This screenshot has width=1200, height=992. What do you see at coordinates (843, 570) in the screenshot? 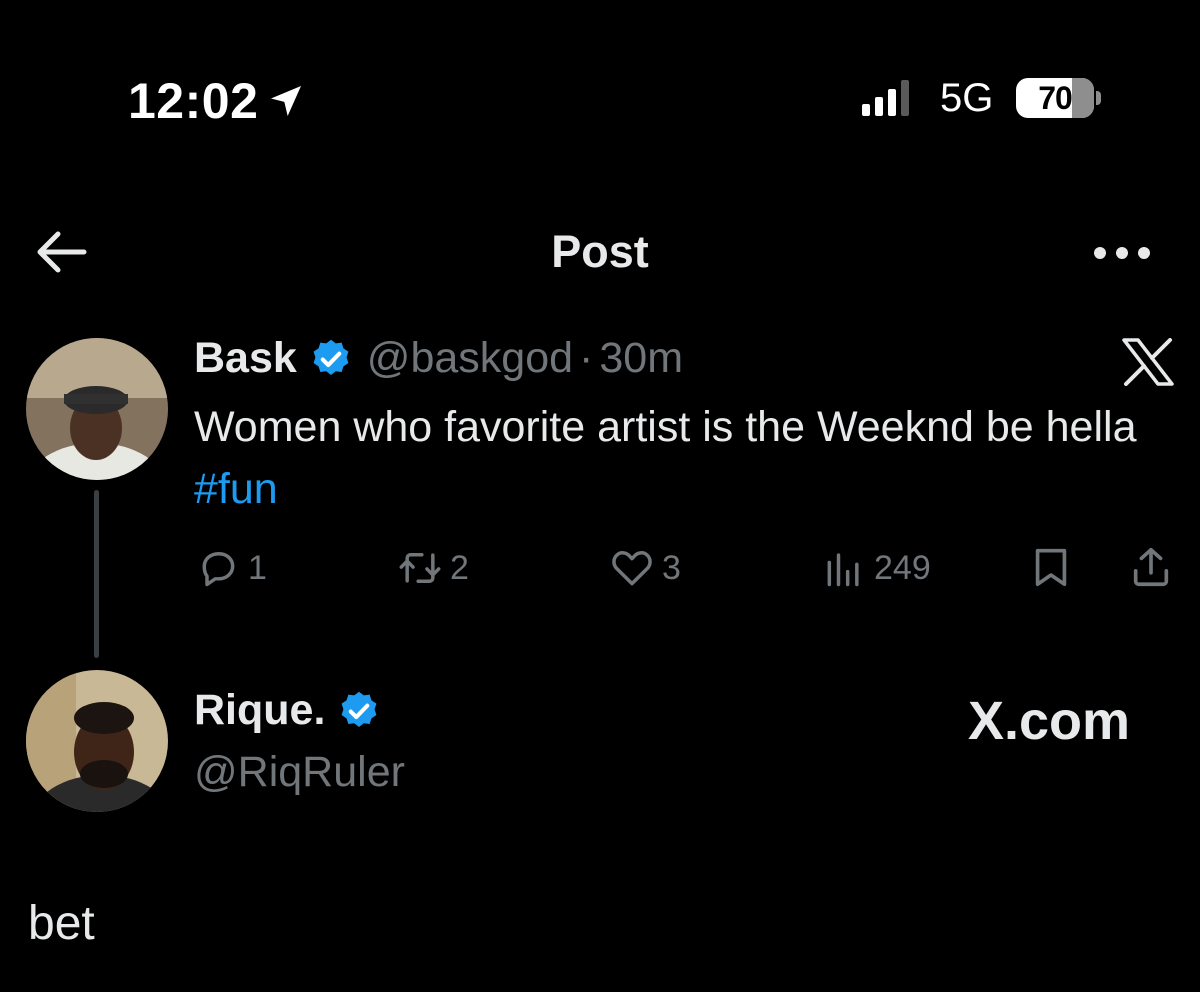
I see `views-icon` at bounding box center [843, 570].